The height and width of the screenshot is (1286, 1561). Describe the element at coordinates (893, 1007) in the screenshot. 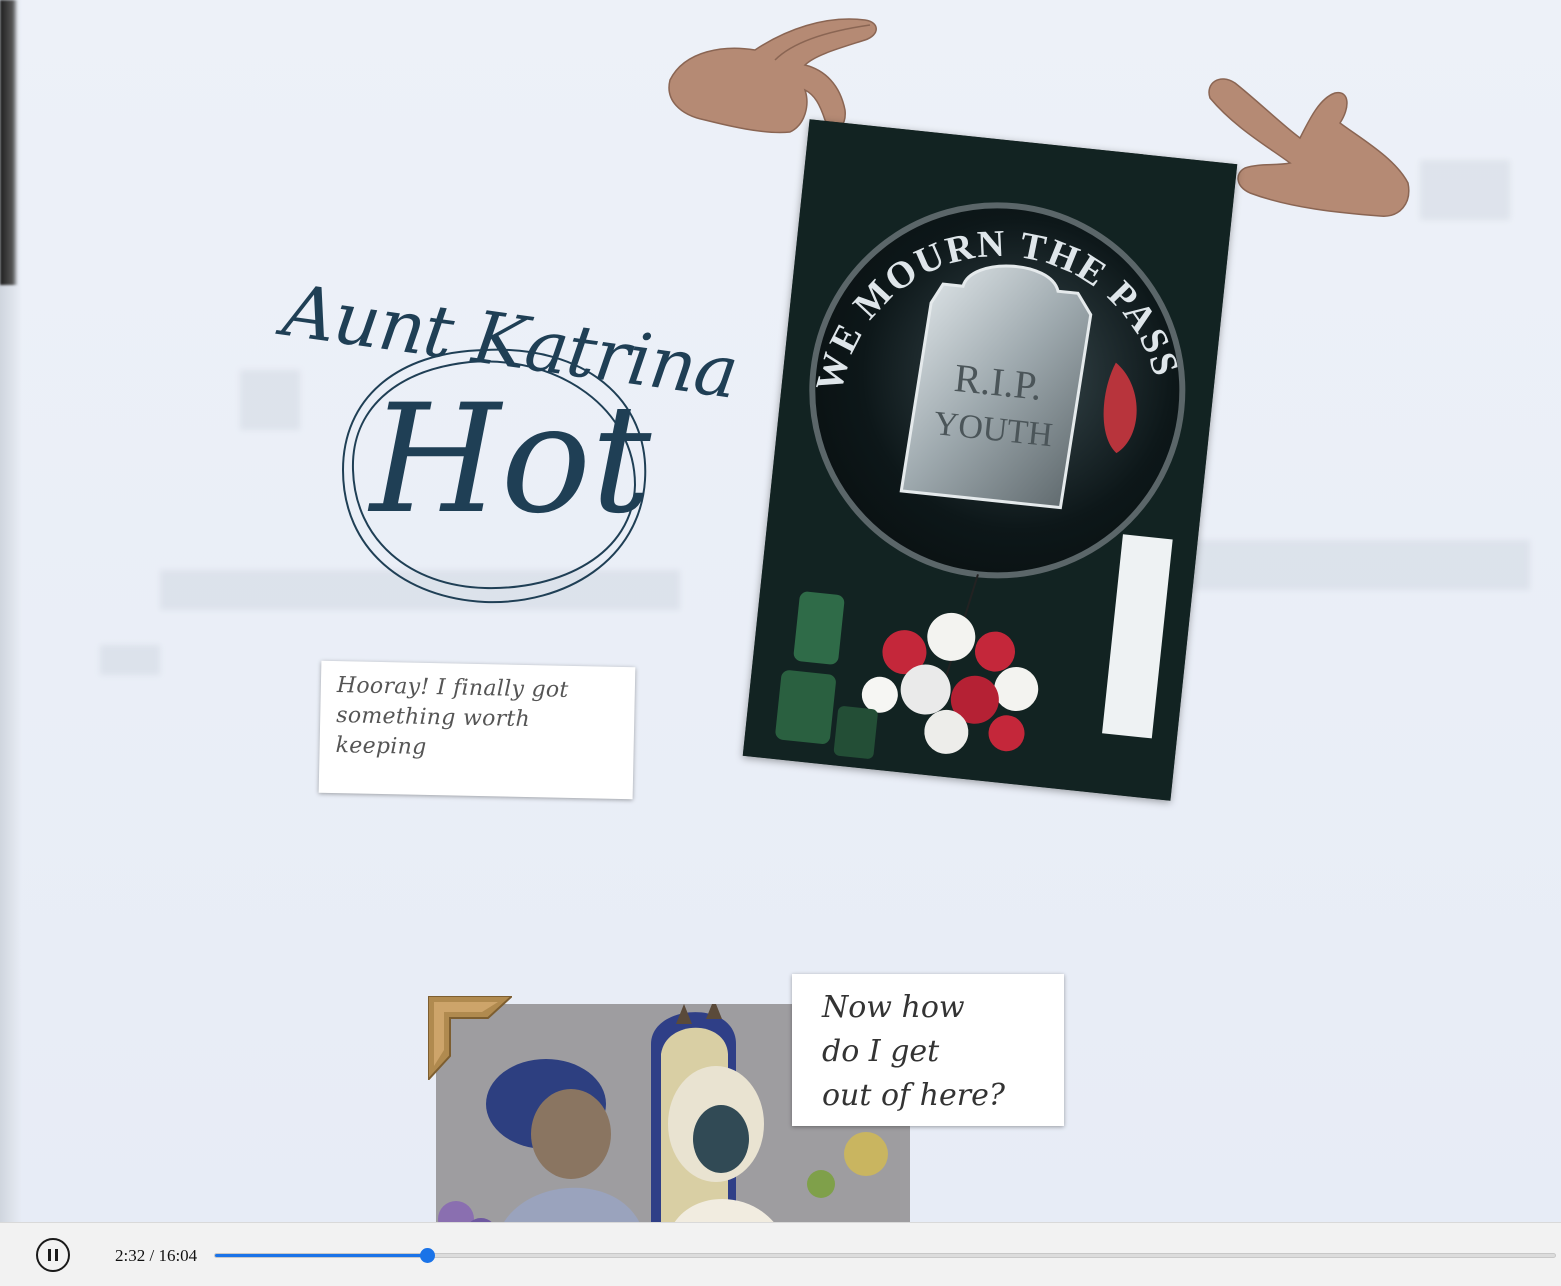

I see `escape-note-line-1: Now how` at that location.